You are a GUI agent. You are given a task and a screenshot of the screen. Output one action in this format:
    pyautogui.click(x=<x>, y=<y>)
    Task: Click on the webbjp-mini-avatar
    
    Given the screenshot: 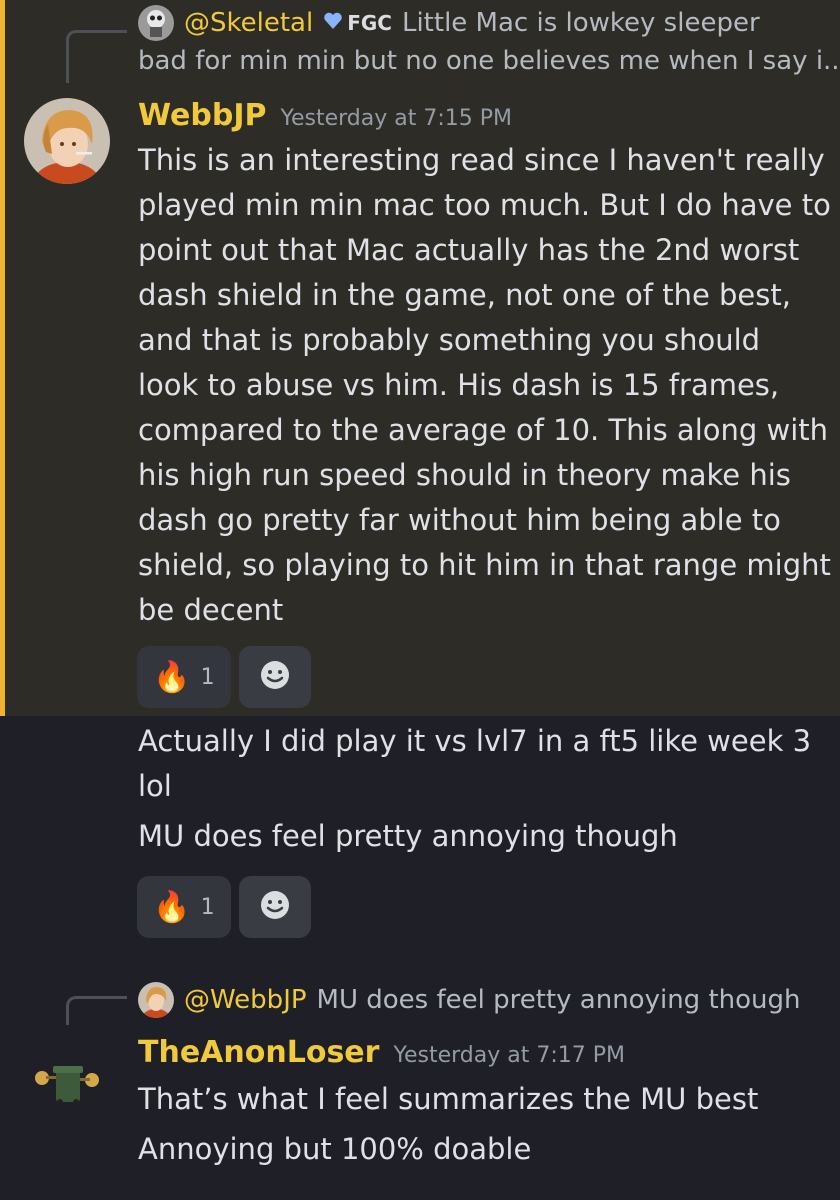 What is the action you would take?
    pyautogui.click(x=156, y=1000)
    